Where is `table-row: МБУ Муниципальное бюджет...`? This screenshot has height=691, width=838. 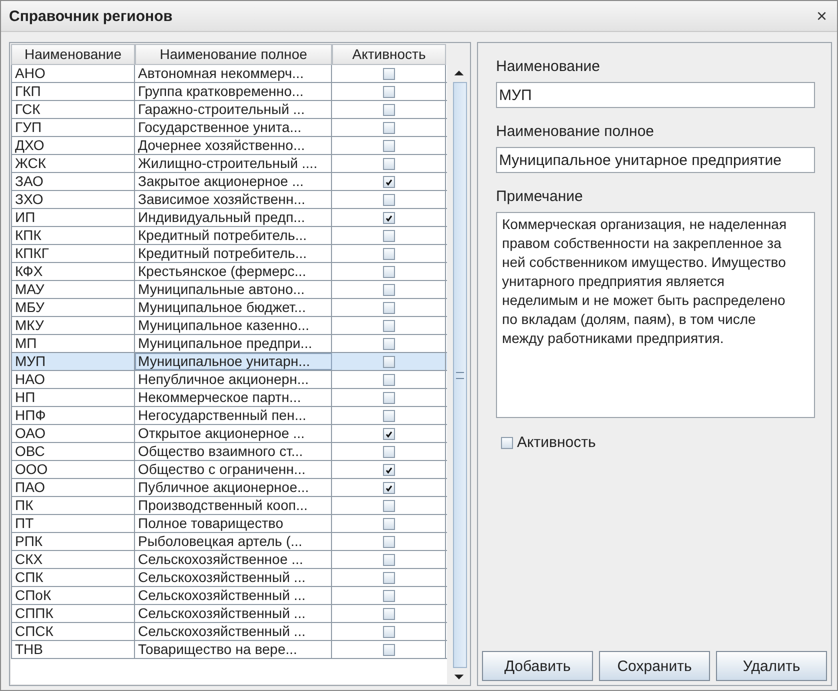 table-row: МБУ Муниципальное бюджет... is located at coordinates (229, 308).